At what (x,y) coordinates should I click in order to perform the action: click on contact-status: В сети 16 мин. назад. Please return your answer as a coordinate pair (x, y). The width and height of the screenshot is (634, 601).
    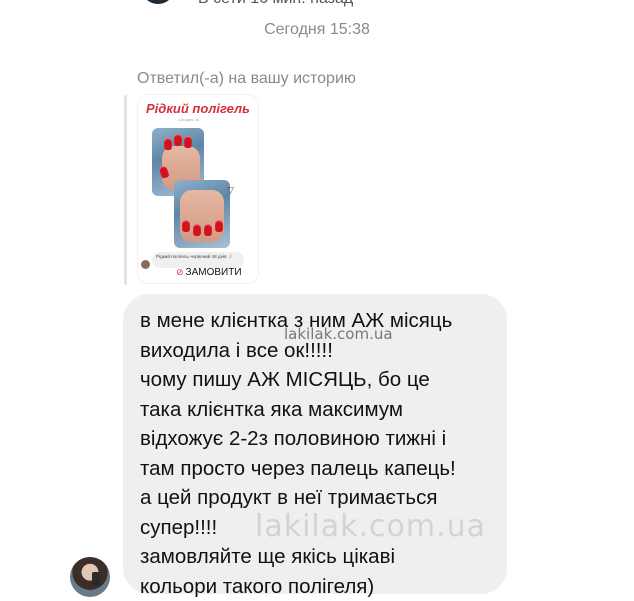
    Looking at the image, I should click on (275, 4).